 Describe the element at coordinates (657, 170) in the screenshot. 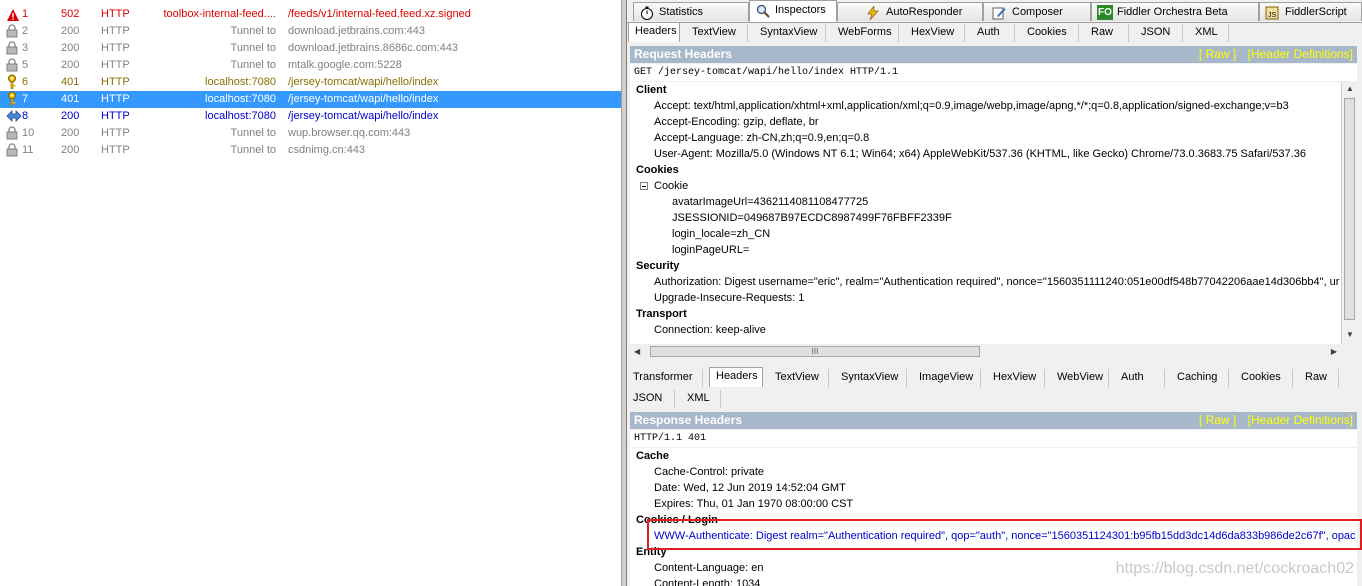

I see `group-cookies: Cookies` at that location.